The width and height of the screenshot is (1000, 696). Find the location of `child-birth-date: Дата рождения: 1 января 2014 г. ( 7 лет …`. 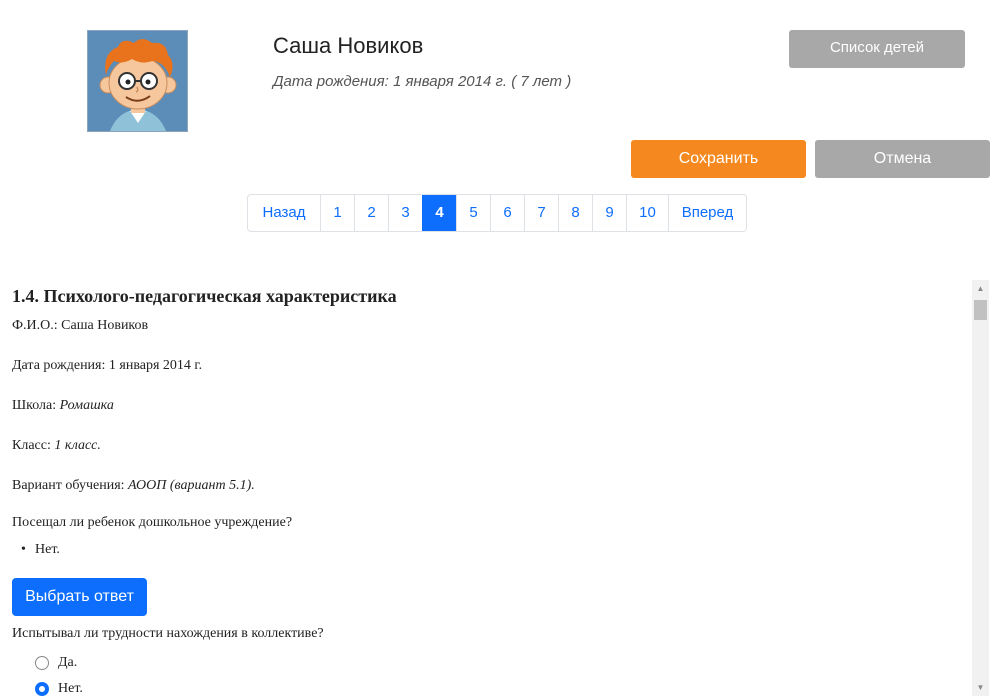

child-birth-date: Дата рождения: 1 января 2014 г. ( 7 лет … is located at coordinates (422, 81).